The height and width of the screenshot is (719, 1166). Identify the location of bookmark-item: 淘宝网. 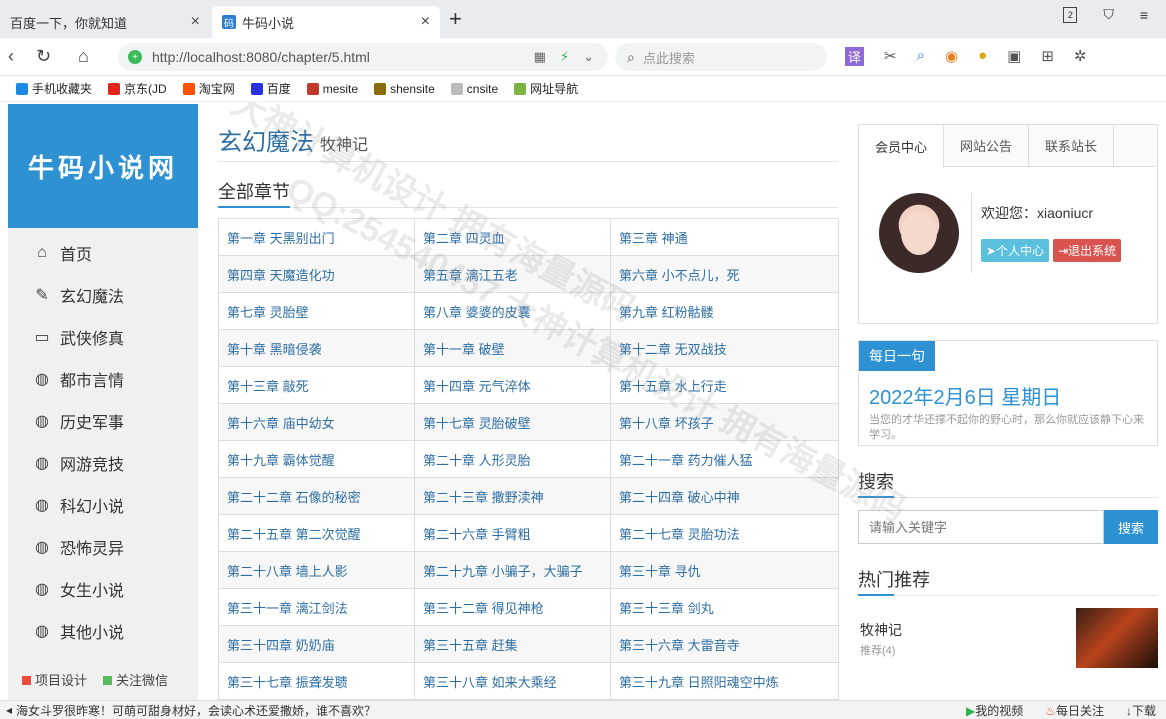
(208, 88).